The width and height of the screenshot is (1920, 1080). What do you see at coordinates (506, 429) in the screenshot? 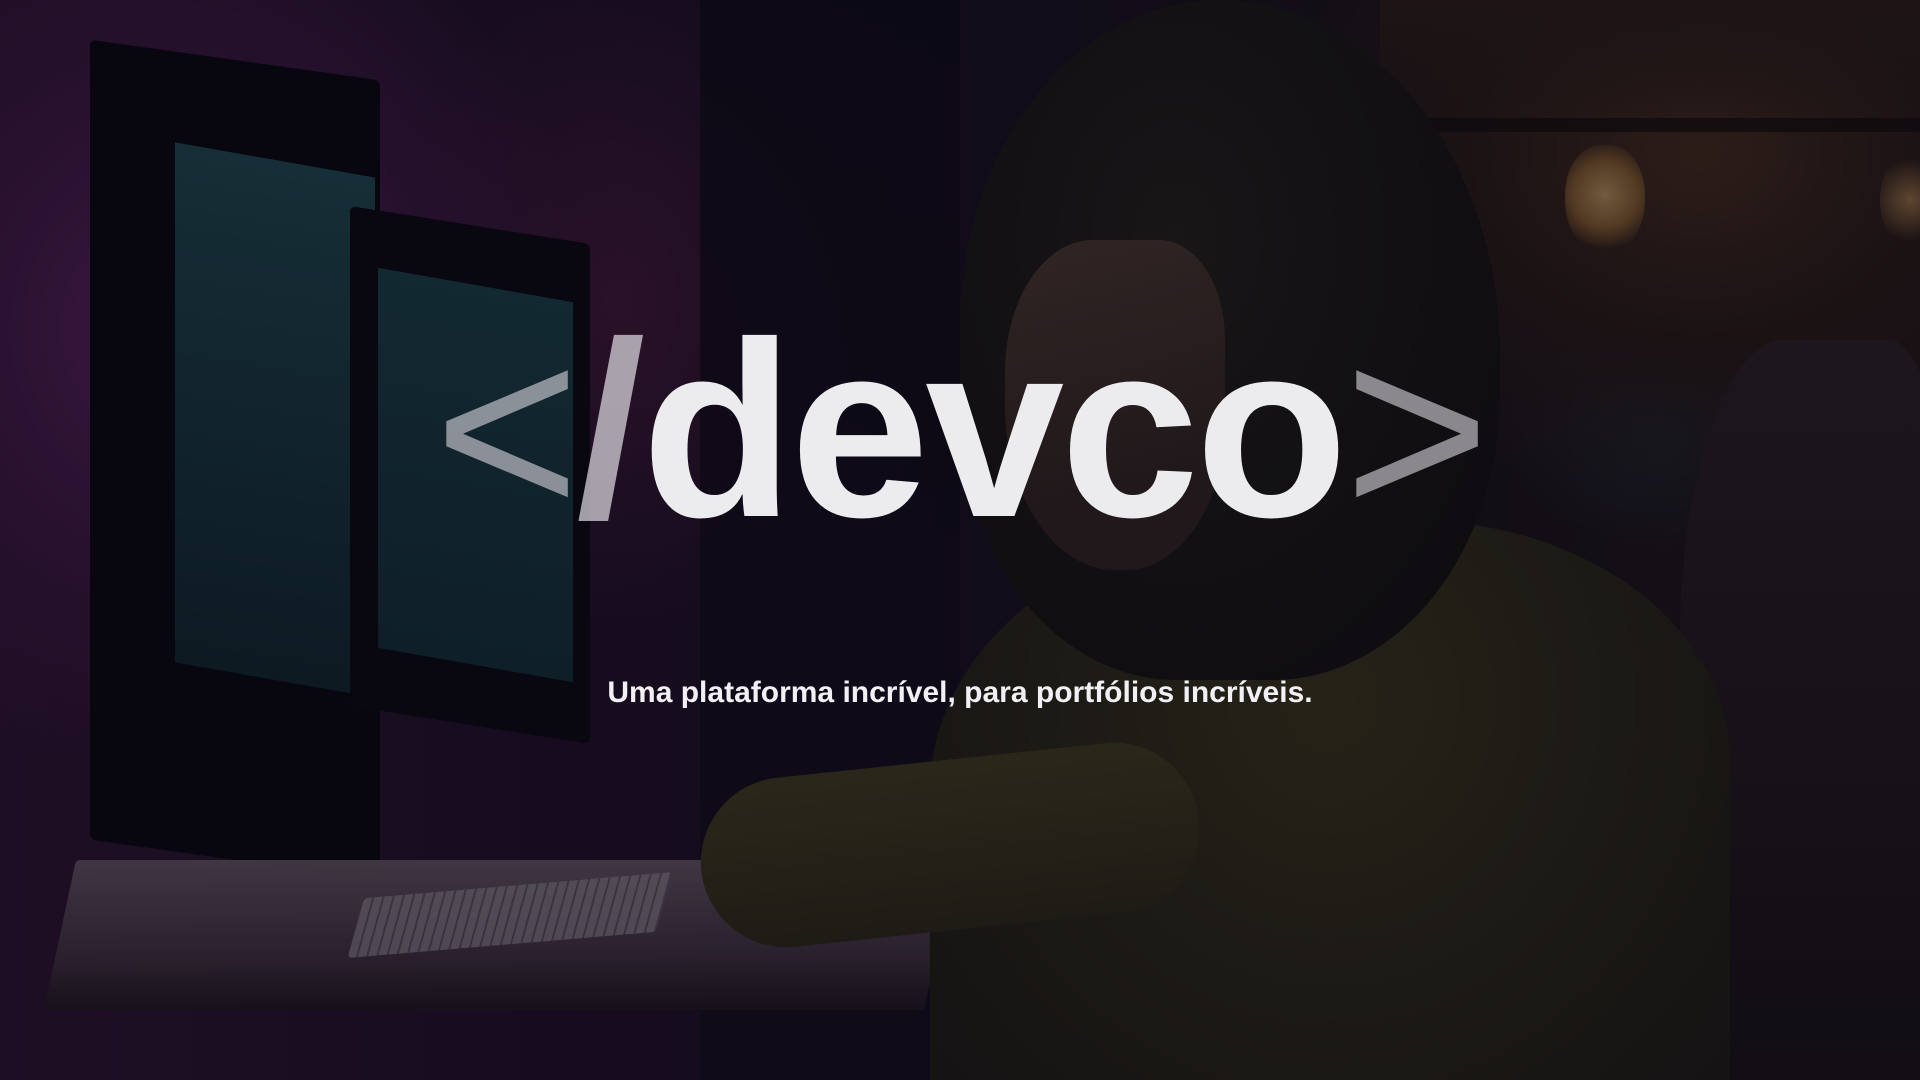
I see `logo-open-bracket: <` at bounding box center [506, 429].